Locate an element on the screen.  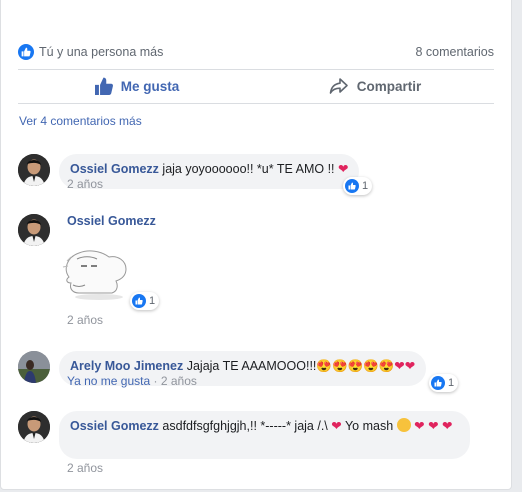
like-button: Me gusta is located at coordinates (137, 86).